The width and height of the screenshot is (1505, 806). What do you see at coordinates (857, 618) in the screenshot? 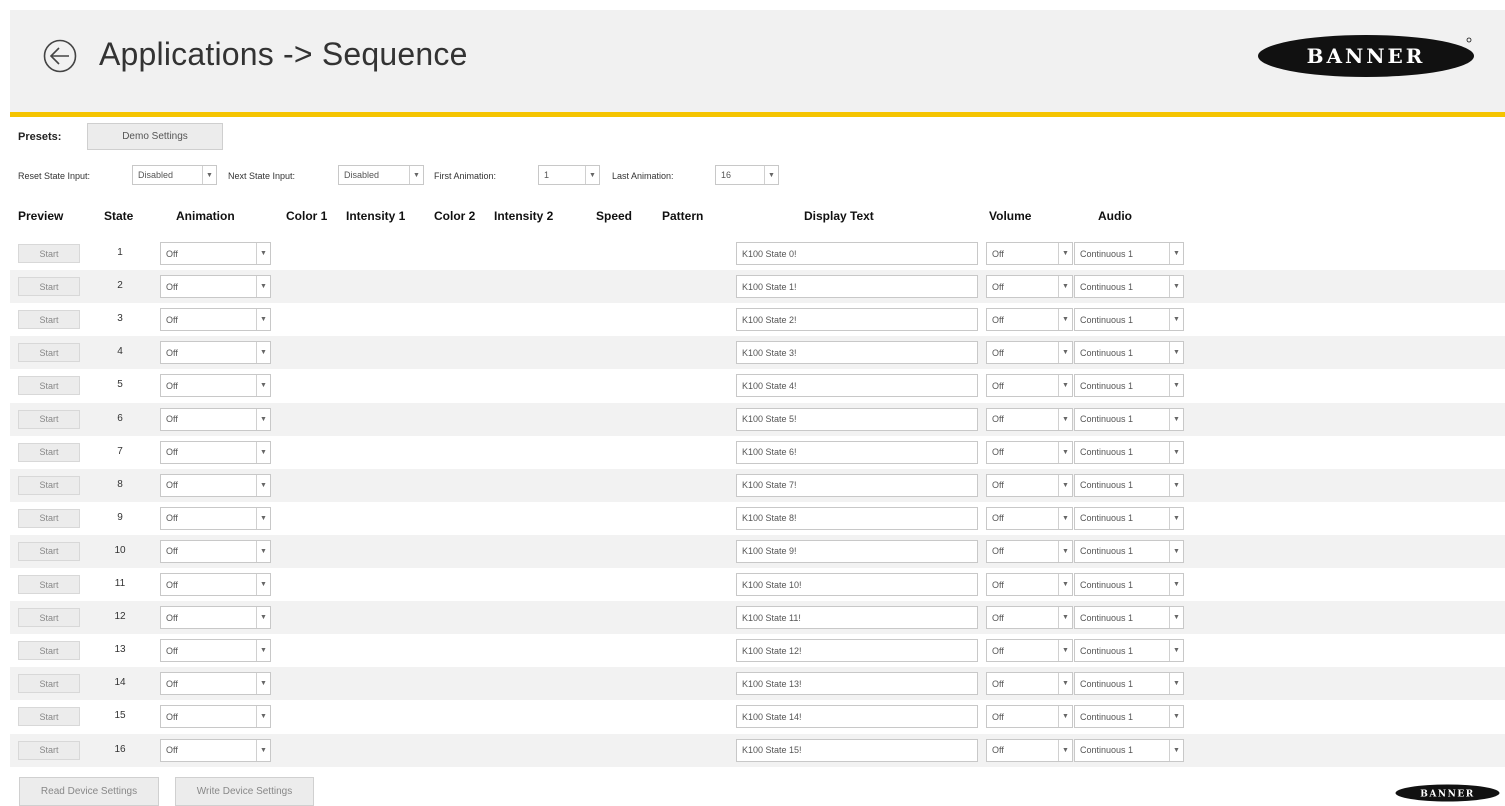
I see `display-text-input: K100 State 11!` at bounding box center [857, 618].